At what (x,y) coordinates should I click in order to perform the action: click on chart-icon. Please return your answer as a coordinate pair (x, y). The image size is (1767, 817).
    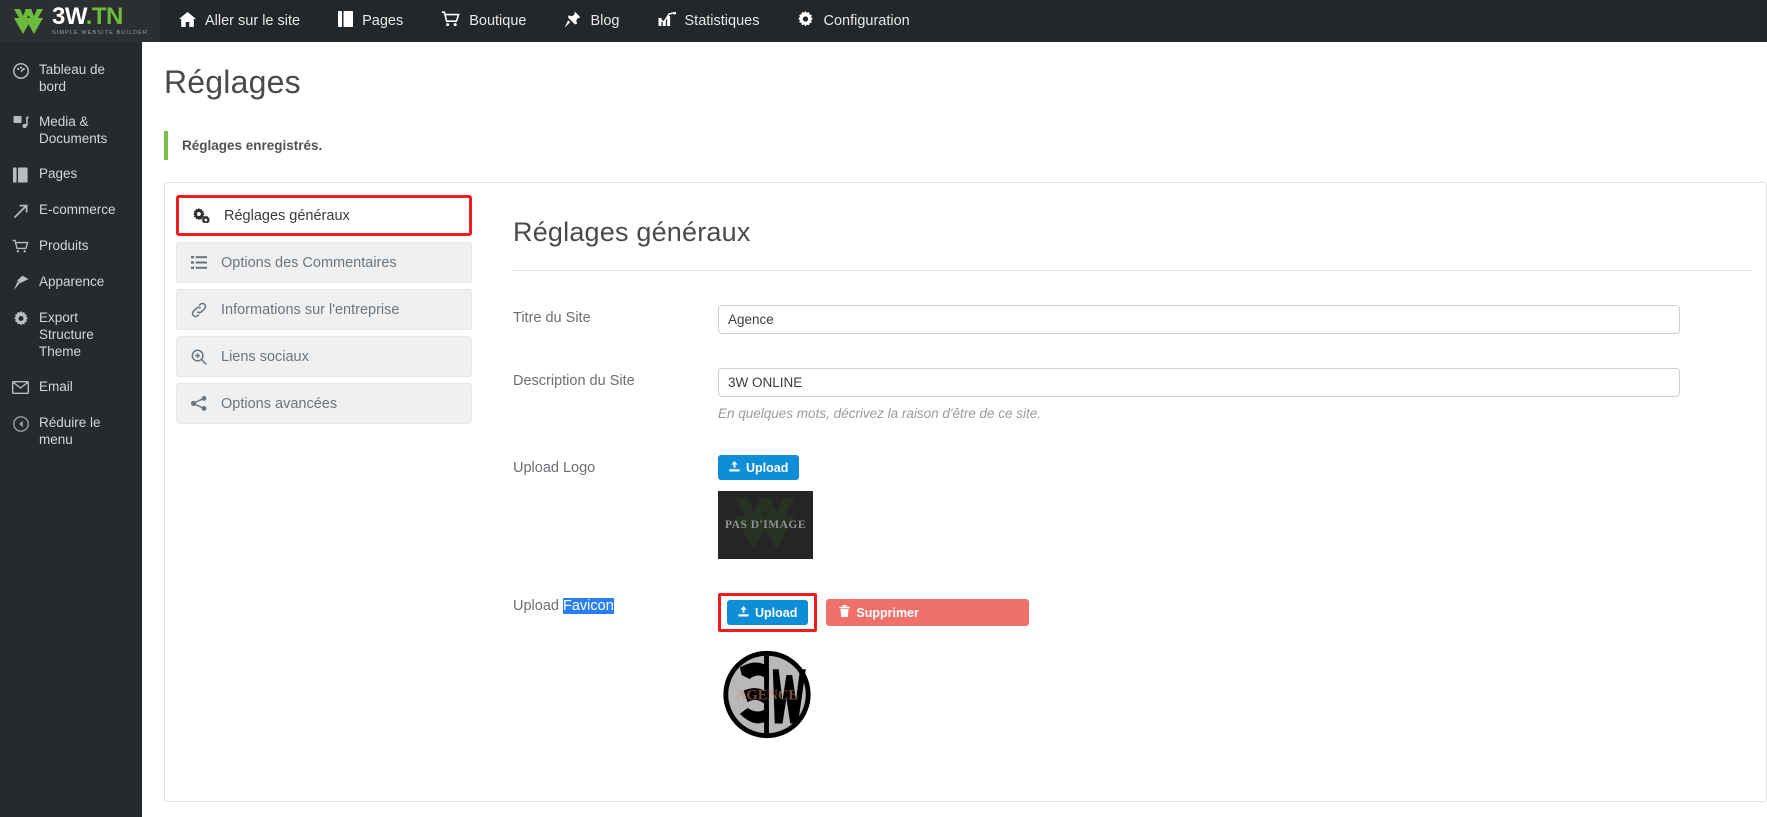
    Looking at the image, I should click on (667, 20).